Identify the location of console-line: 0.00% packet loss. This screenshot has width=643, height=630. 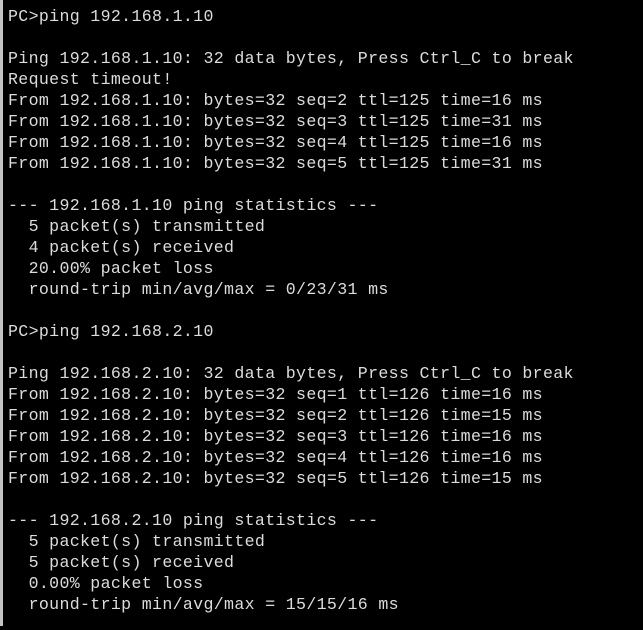
(106, 583).